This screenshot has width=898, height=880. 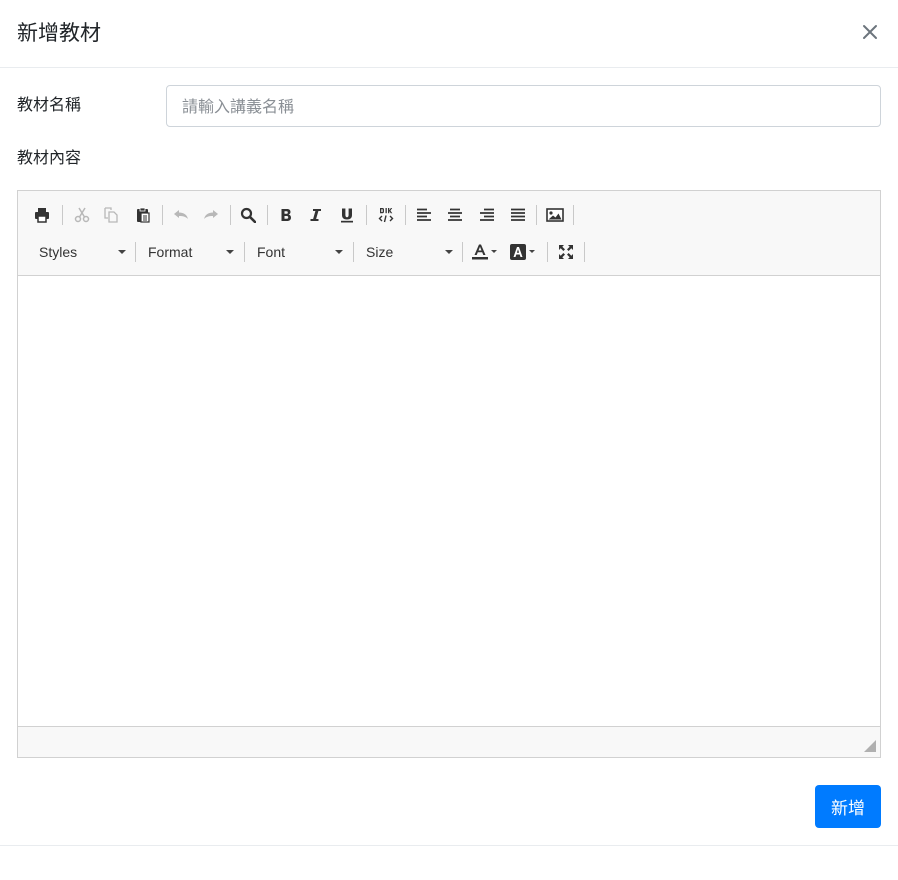 What do you see at coordinates (49, 157) in the screenshot?
I see `material-content-label: 教材內容` at bounding box center [49, 157].